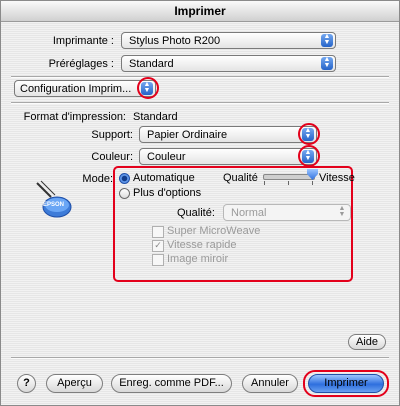  What do you see at coordinates (158, 246) in the screenshot?
I see `checkbox-vitesse-rapide: ✓` at bounding box center [158, 246].